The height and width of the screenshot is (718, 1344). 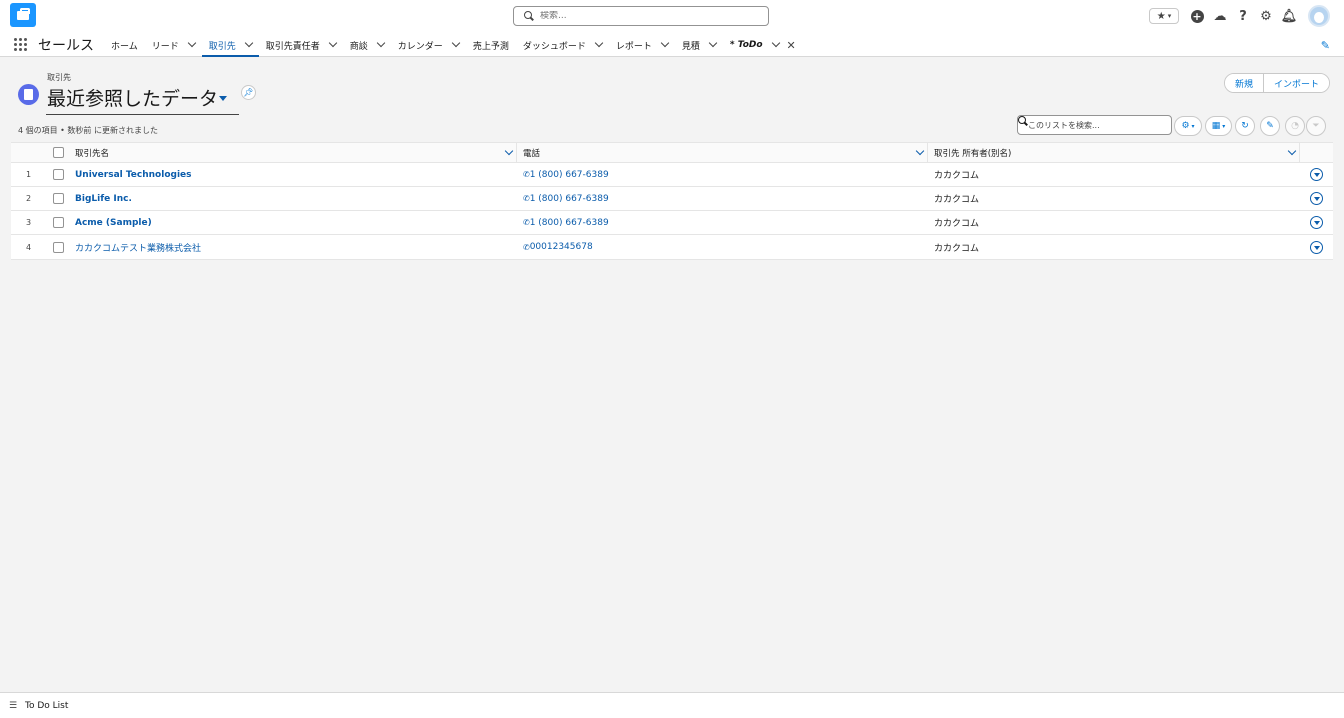 What do you see at coordinates (642, 45) in the screenshot?
I see `nav-item-reports: レポート` at bounding box center [642, 45].